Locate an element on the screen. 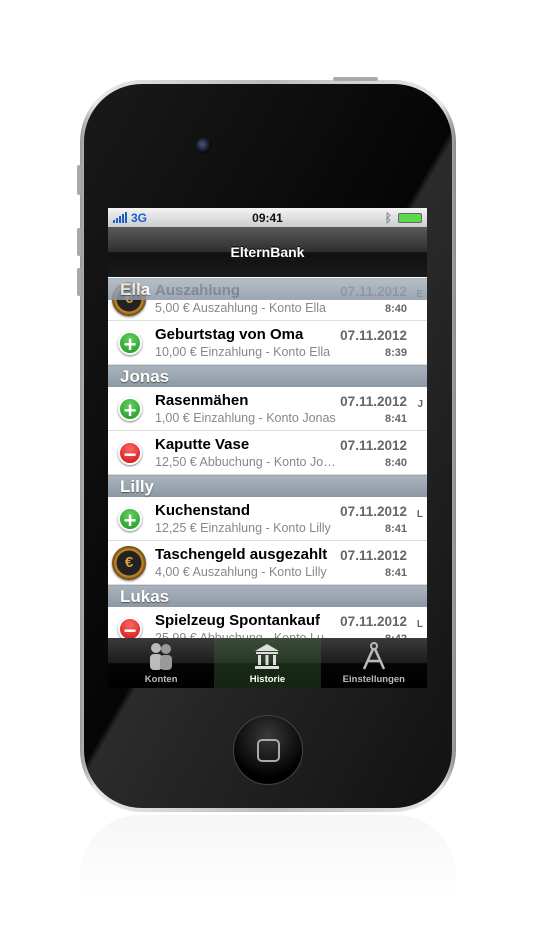  transaction-subtitle: 12,25 € Einzahlung - Konto Lilly is located at coordinates (243, 528).